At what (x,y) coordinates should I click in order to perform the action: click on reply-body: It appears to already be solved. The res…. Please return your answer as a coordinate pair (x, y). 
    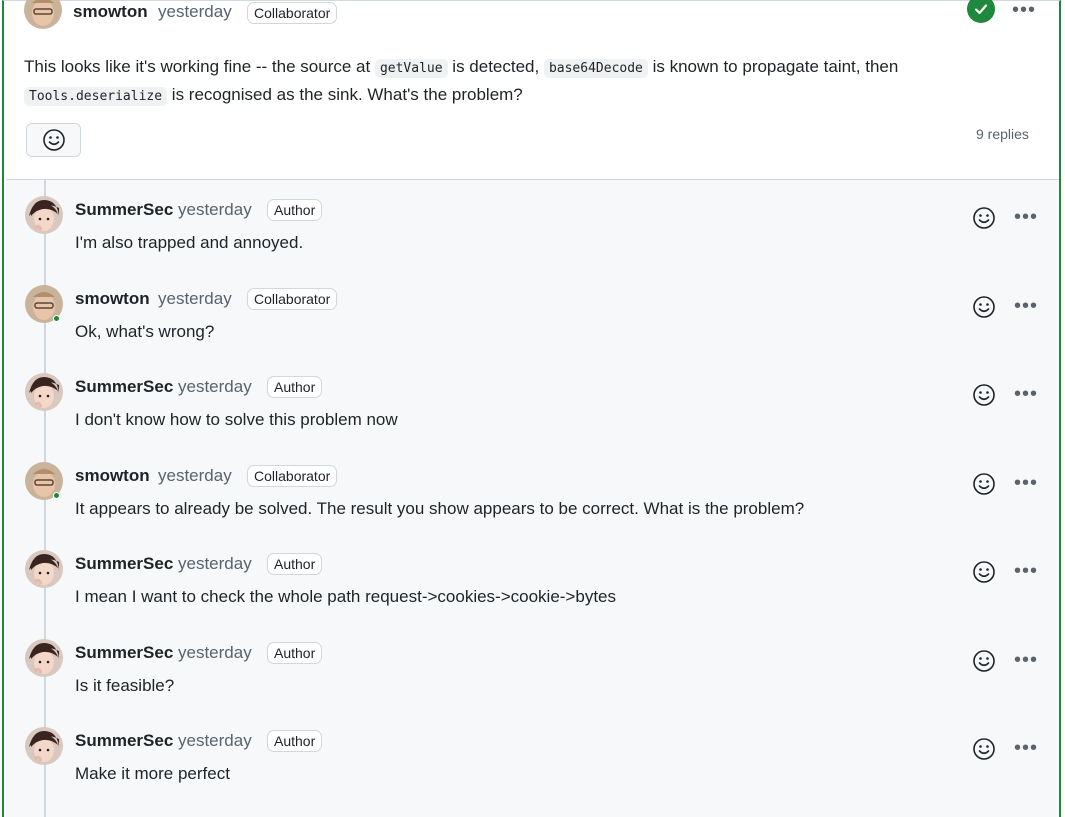
    Looking at the image, I should click on (440, 508).